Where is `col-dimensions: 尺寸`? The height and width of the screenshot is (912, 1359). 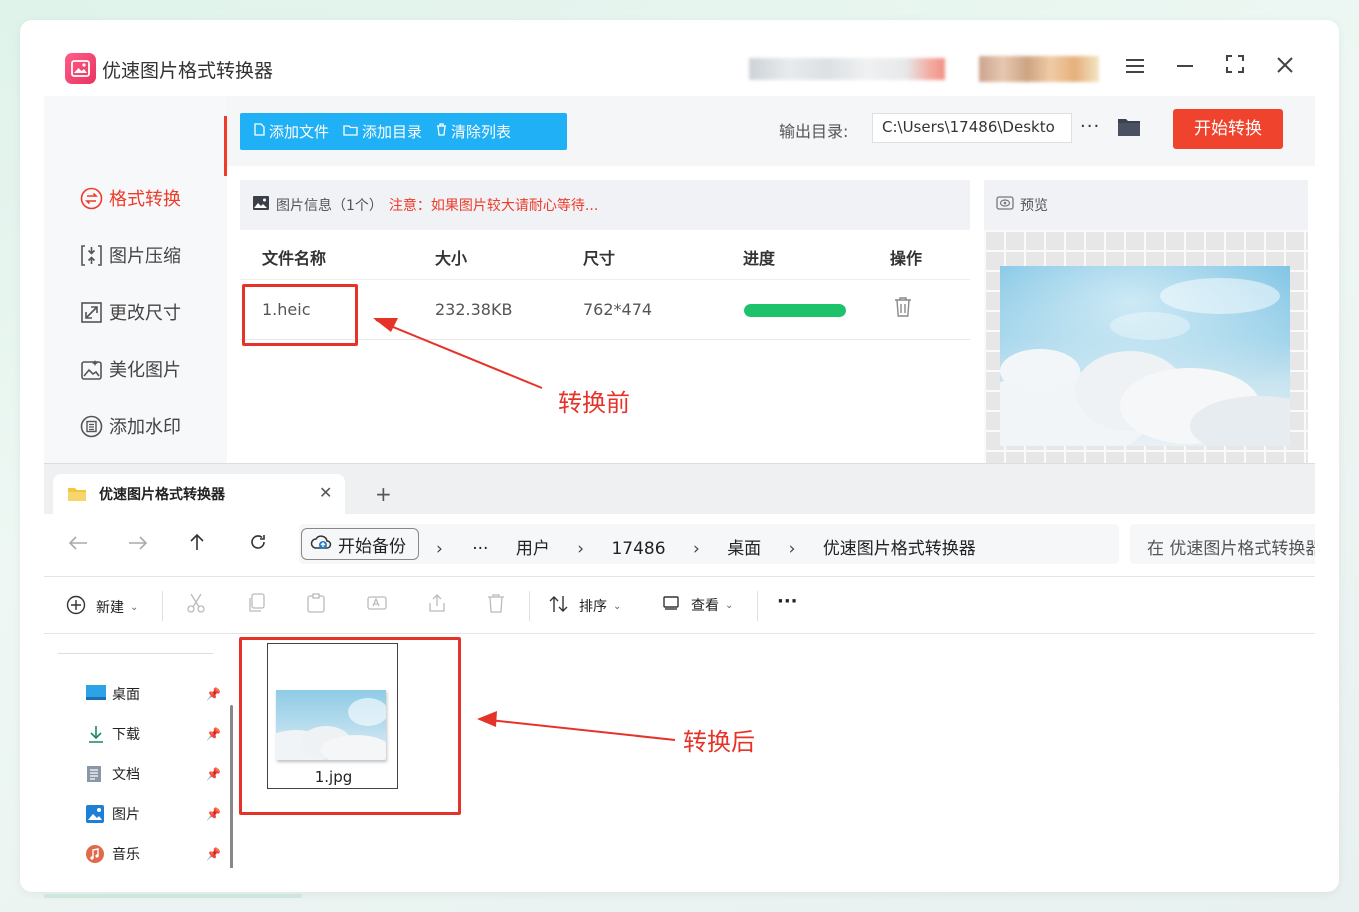 col-dimensions: 尺寸 is located at coordinates (599, 258).